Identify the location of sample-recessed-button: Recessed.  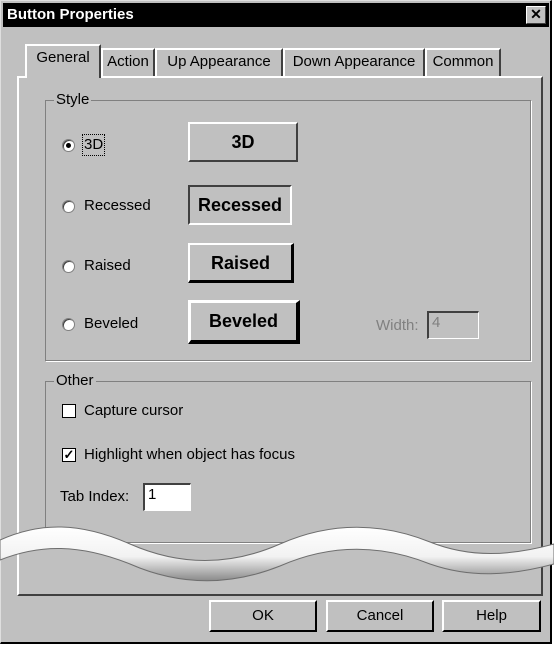
(240, 205).